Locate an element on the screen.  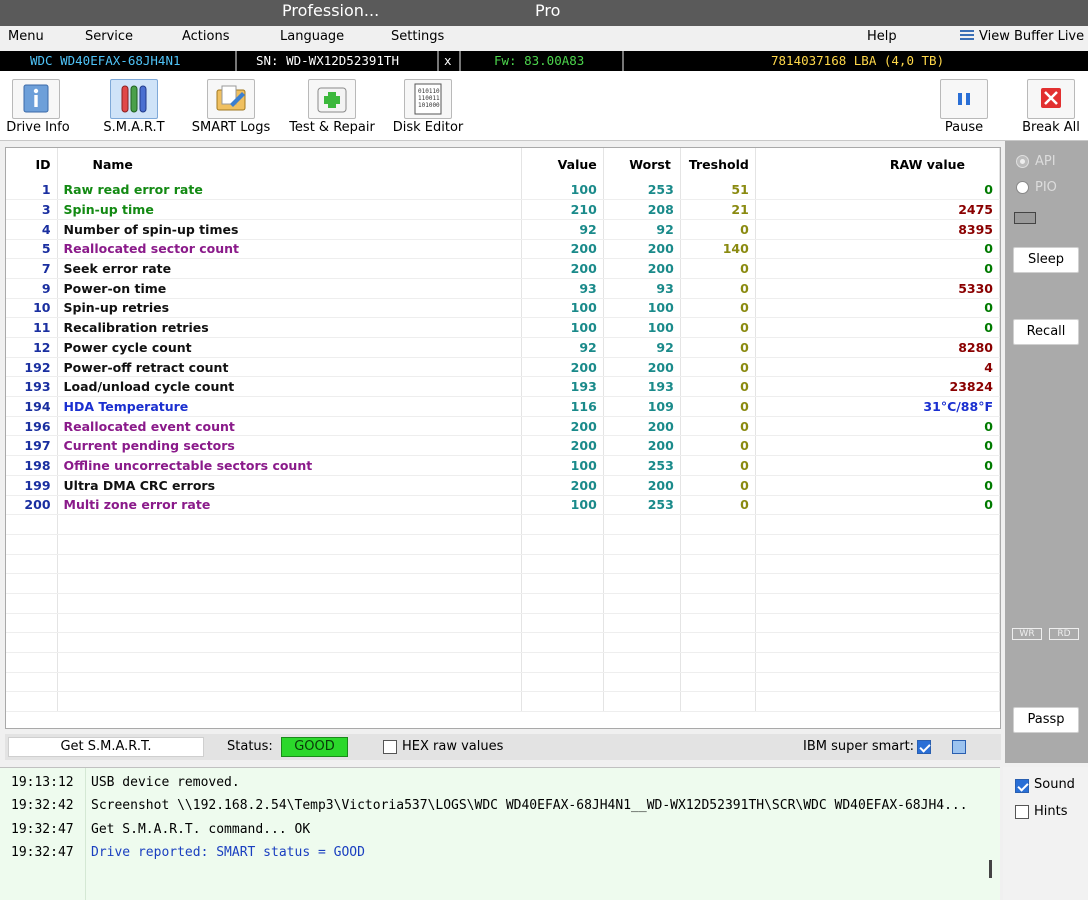
table-row: 3 Spin-up time 210 208 21 2475 is located at coordinates (503, 209).